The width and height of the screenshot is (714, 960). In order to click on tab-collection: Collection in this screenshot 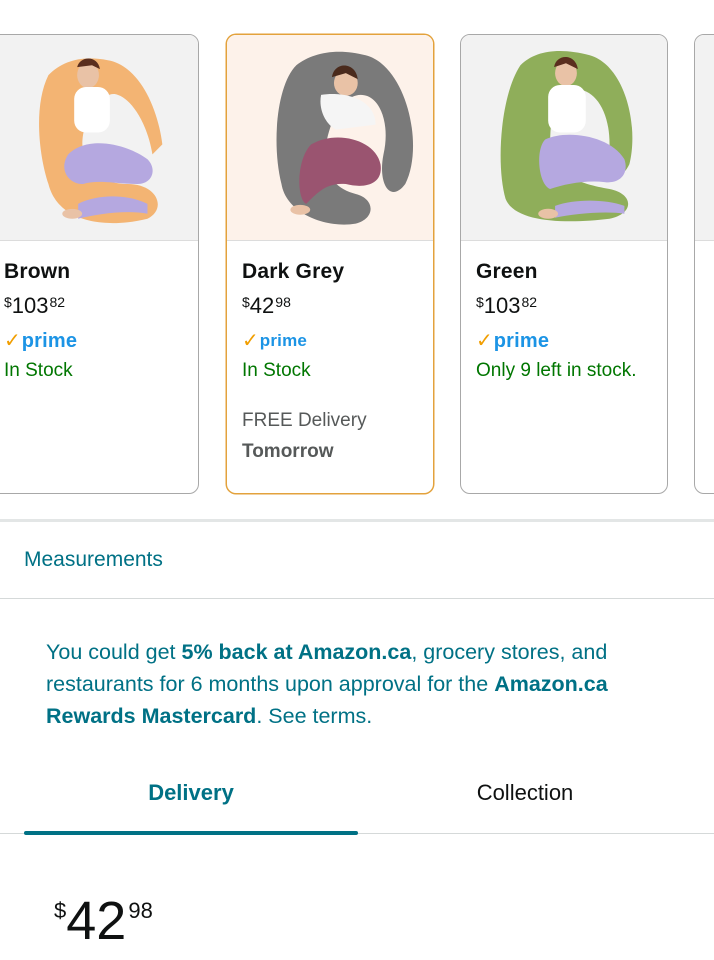, I will do `click(525, 803)`.